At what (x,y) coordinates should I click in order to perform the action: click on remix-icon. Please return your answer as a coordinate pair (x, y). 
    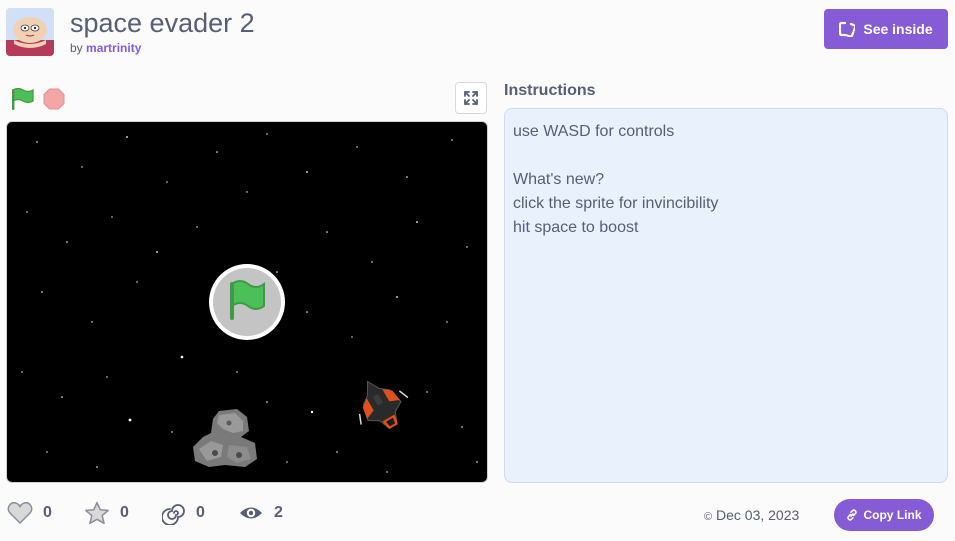
    Looking at the image, I should click on (173, 514).